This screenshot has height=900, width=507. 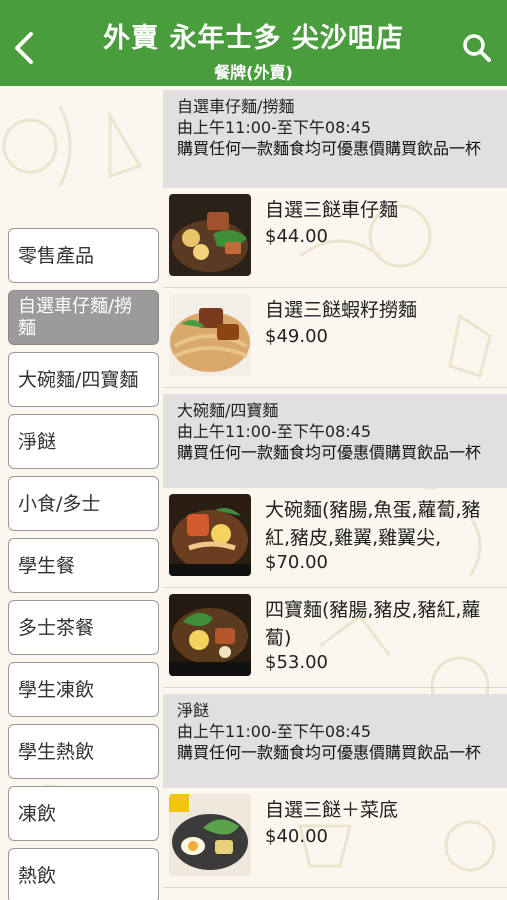 I want to click on category-student-hot-drinks: 學生熱飲, so click(x=83, y=751).